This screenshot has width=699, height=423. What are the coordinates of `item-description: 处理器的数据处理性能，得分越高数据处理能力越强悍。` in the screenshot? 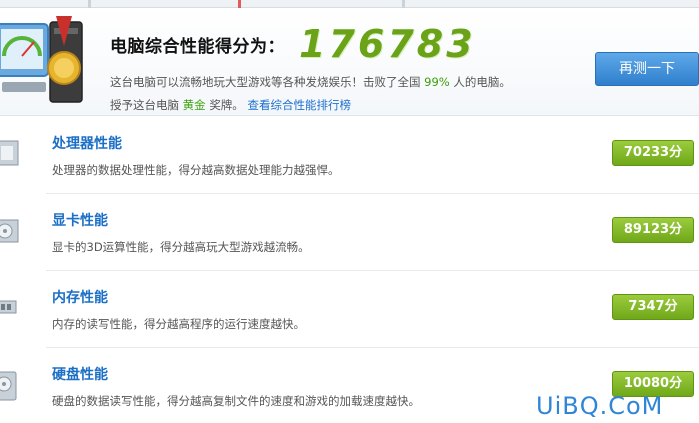 It's located at (196, 170).